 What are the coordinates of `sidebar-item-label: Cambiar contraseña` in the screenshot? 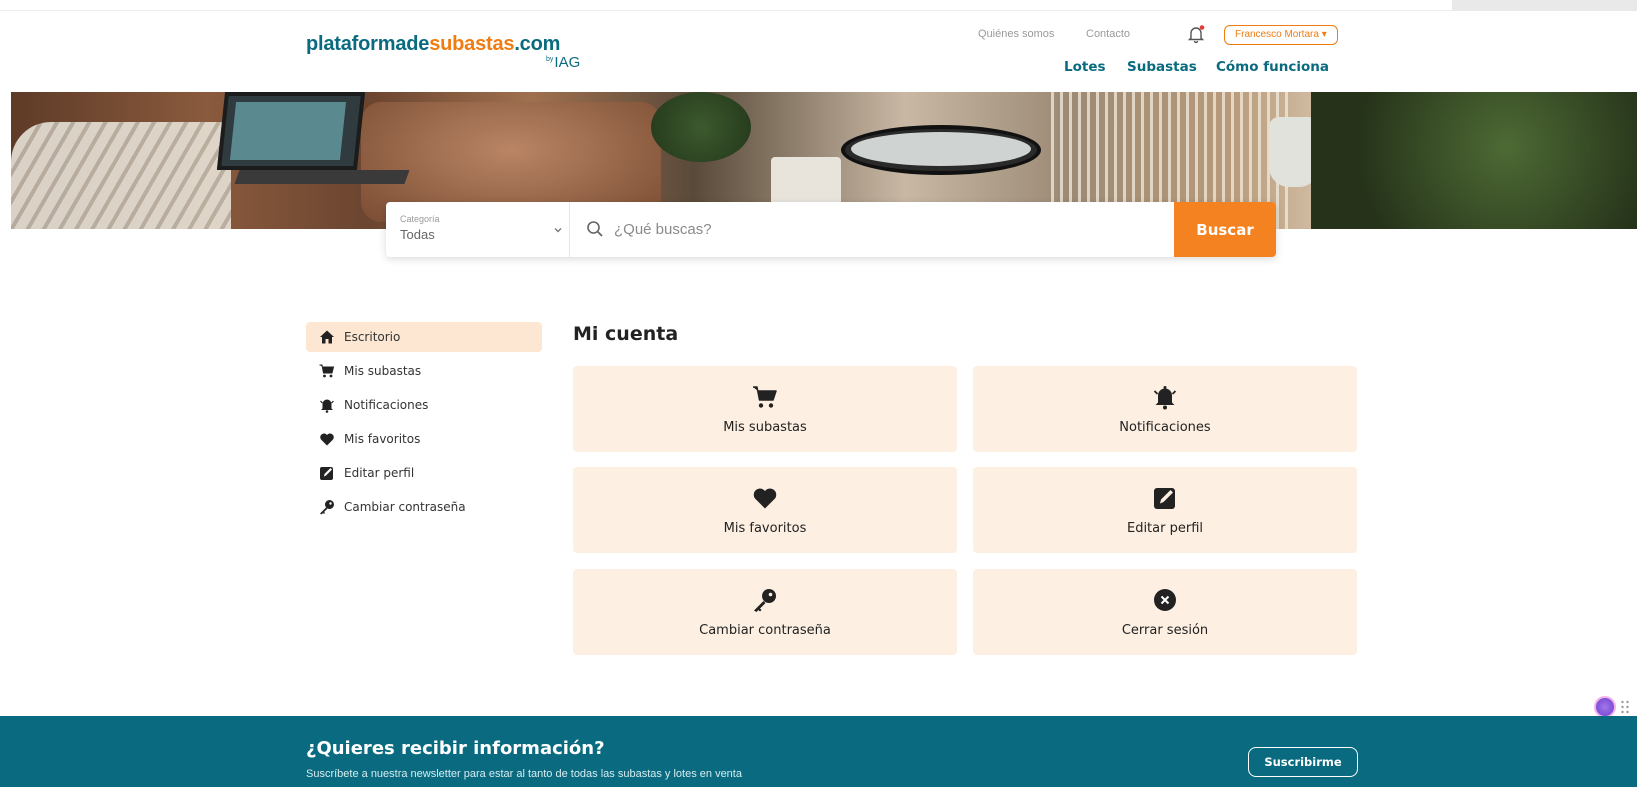 It's located at (405, 507).